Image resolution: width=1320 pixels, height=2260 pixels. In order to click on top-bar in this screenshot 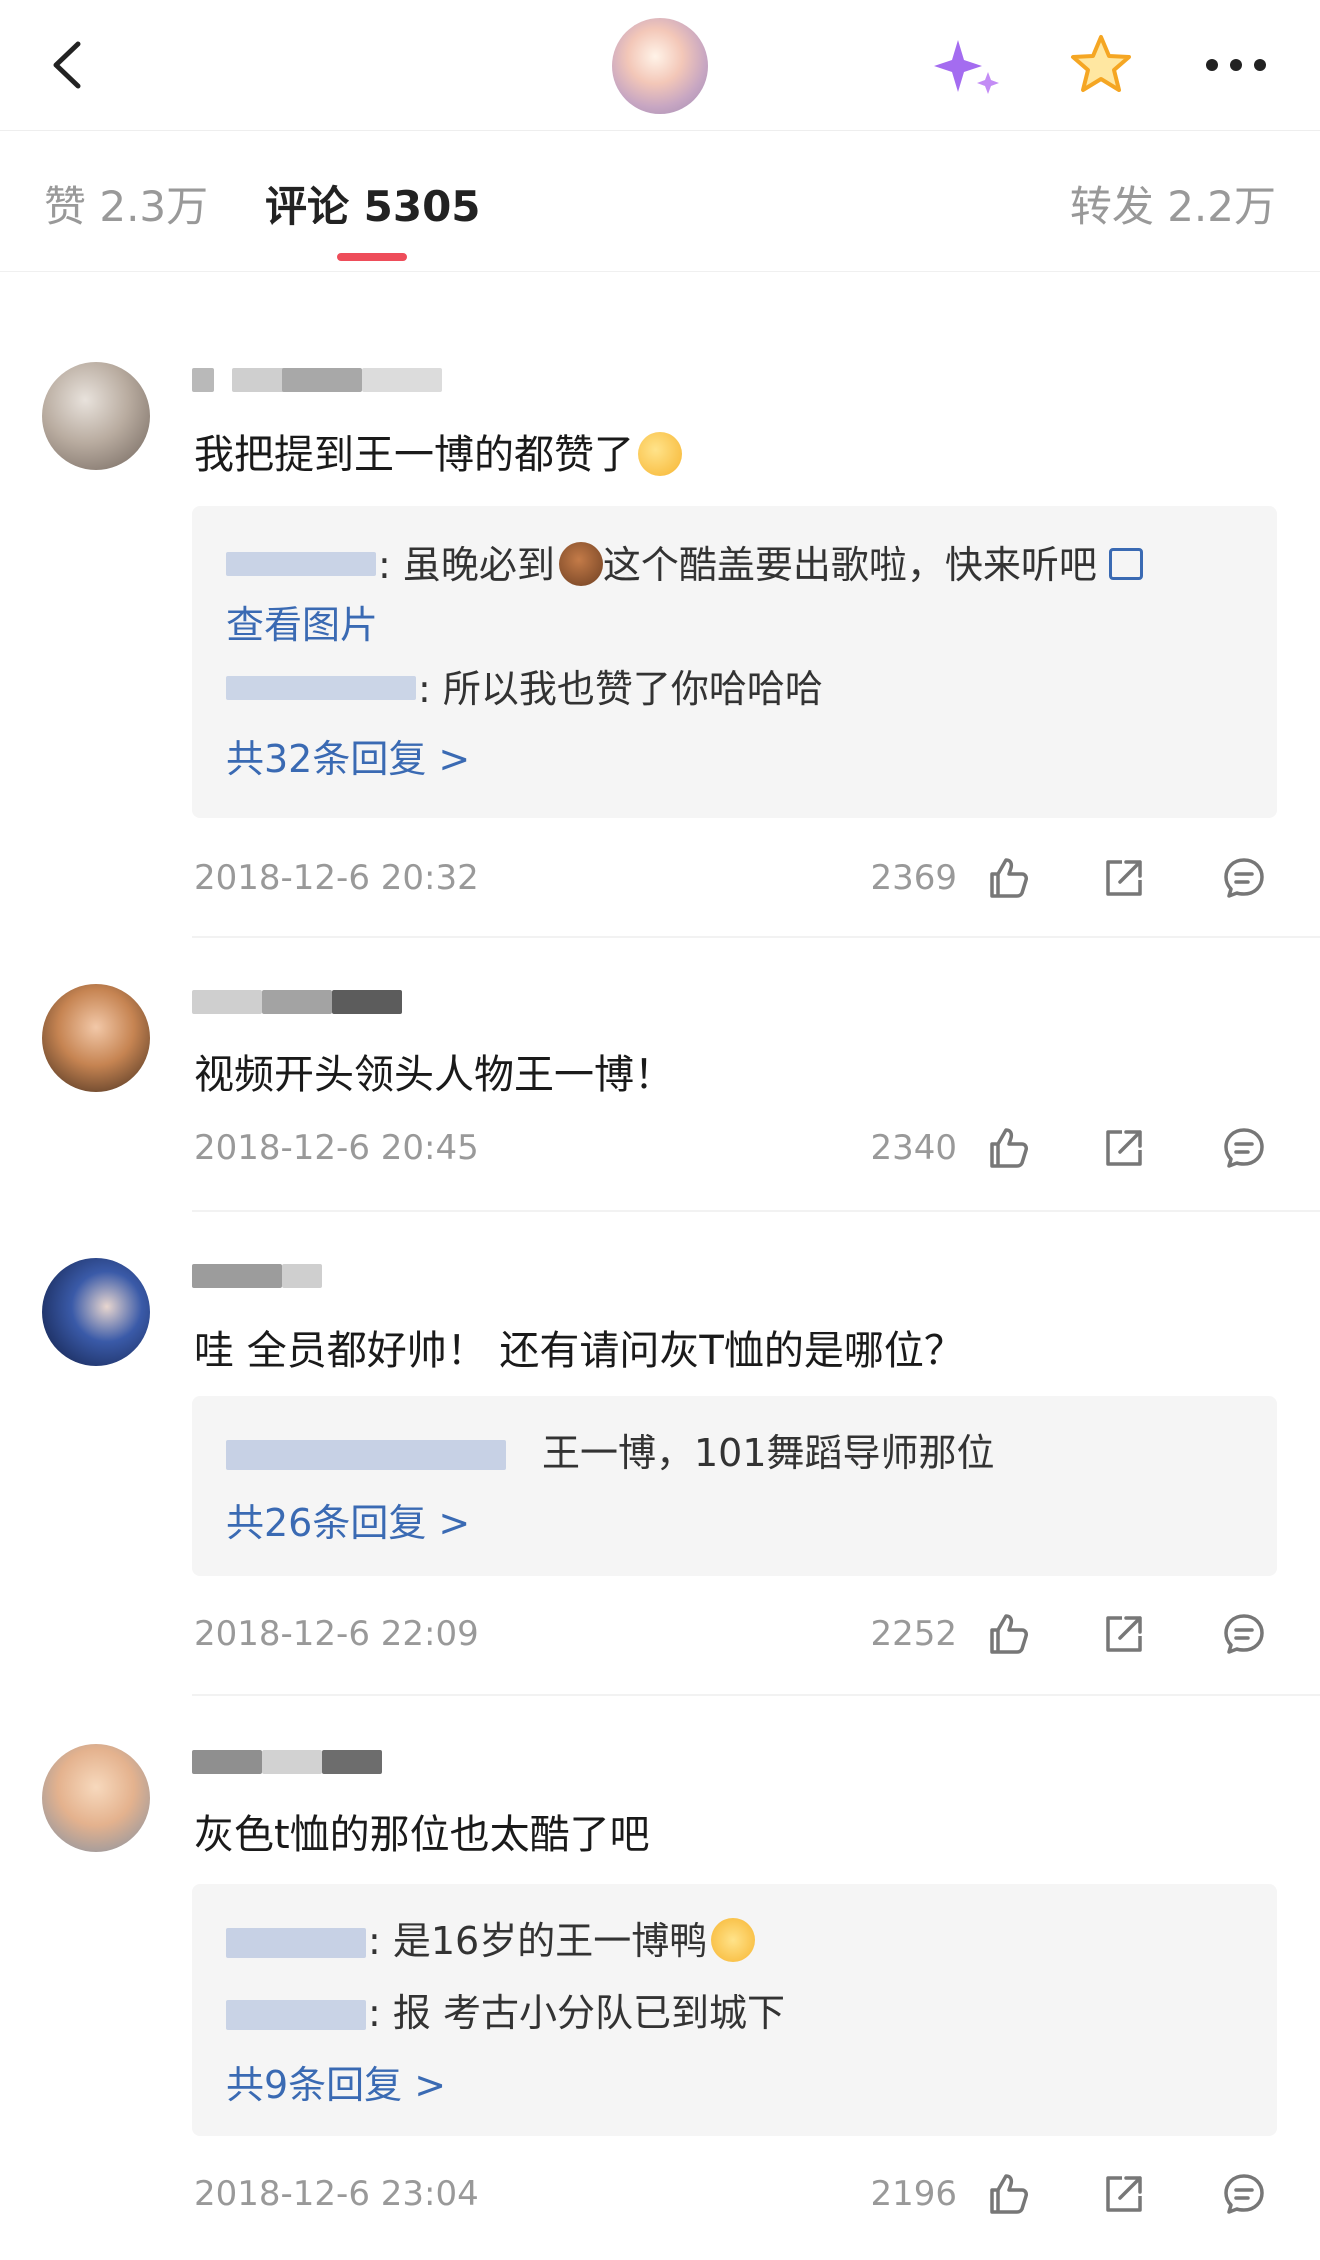, I will do `click(660, 65)`.